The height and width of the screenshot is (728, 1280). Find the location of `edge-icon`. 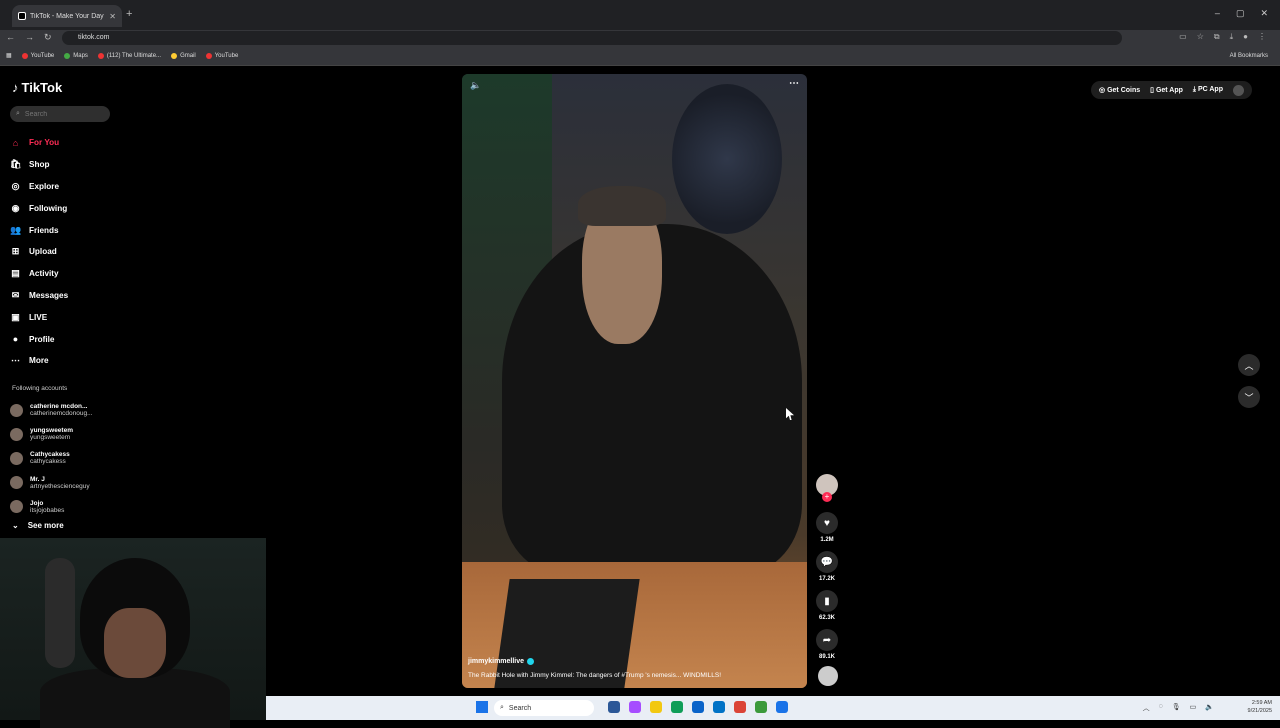

edge-icon is located at coordinates (677, 707).